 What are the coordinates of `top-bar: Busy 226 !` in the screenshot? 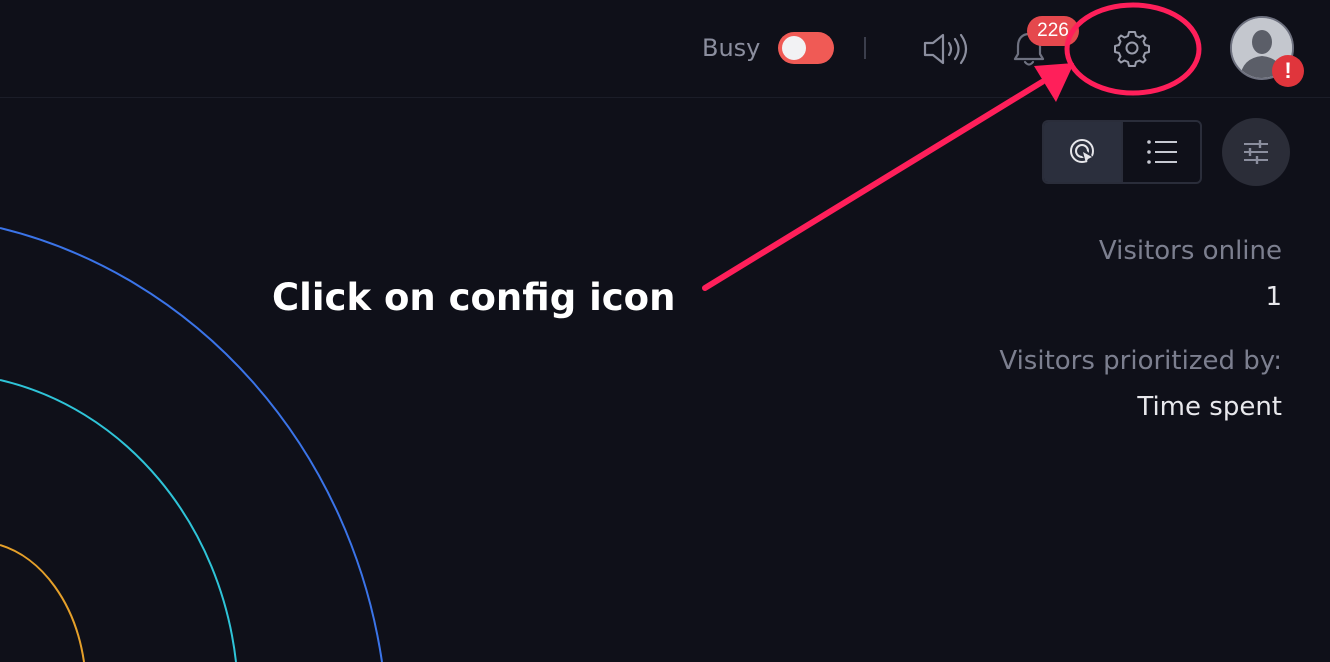 It's located at (665, 49).